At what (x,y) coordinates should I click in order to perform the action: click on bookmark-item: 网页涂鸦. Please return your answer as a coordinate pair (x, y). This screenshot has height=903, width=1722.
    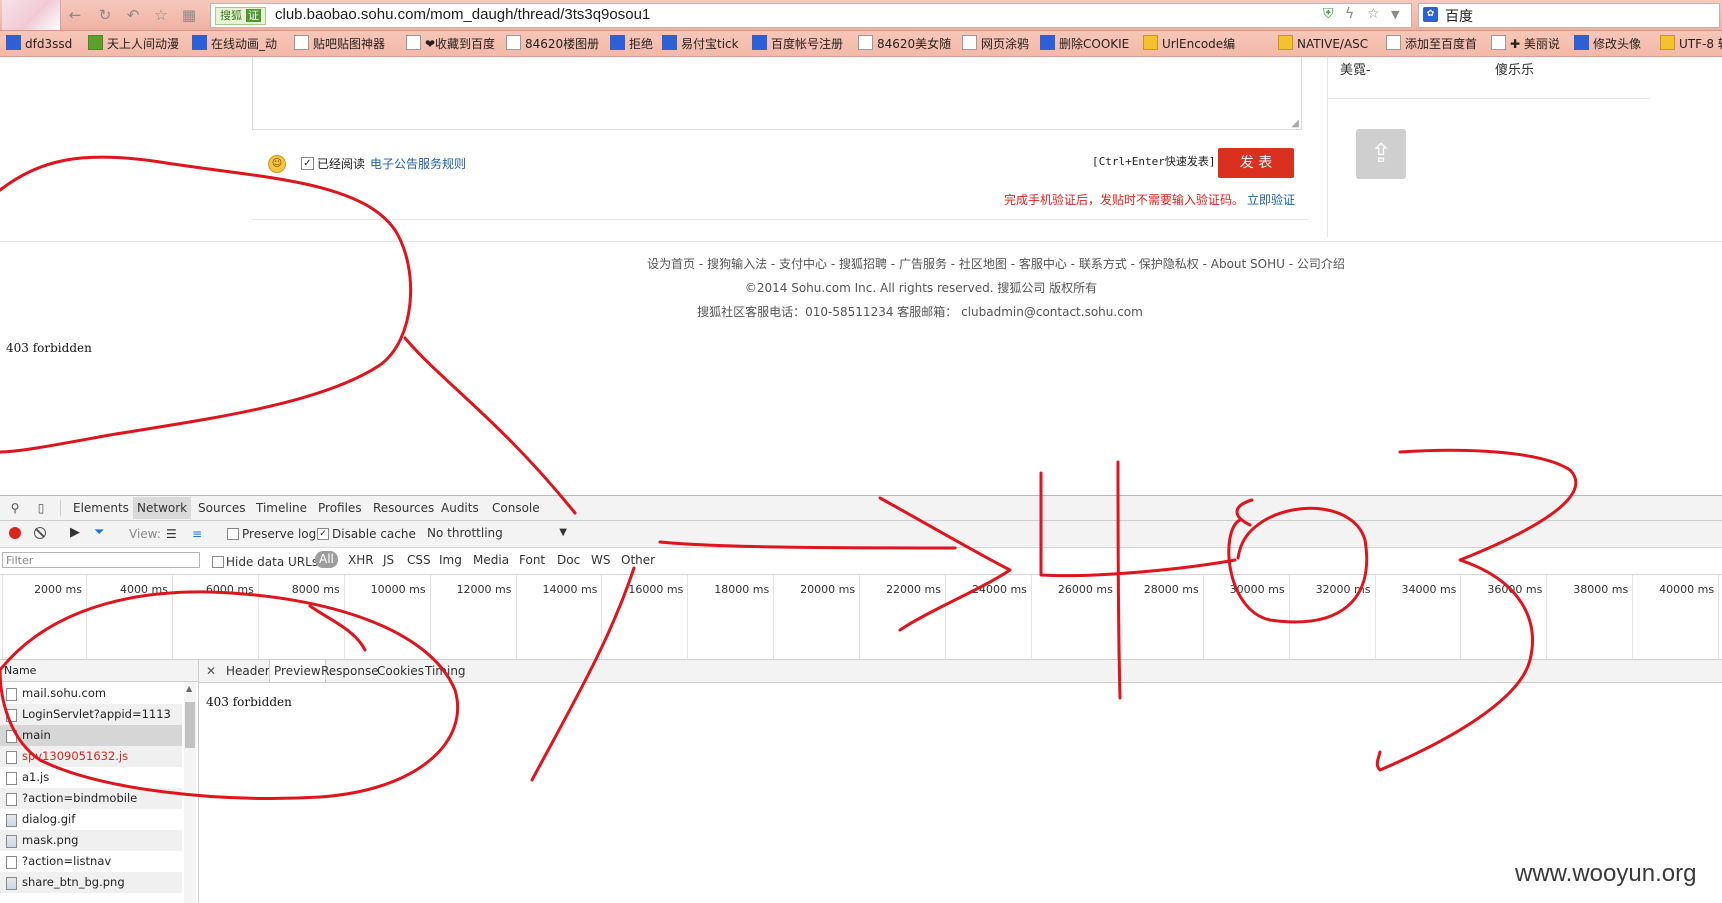
    Looking at the image, I should click on (995, 43).